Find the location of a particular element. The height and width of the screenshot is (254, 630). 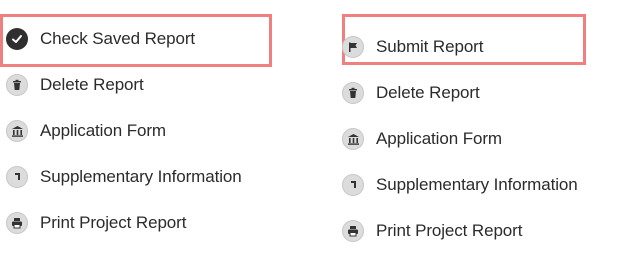

menu-item-check-saved-report: Check Saved Report is located at coordinates (124, 39).